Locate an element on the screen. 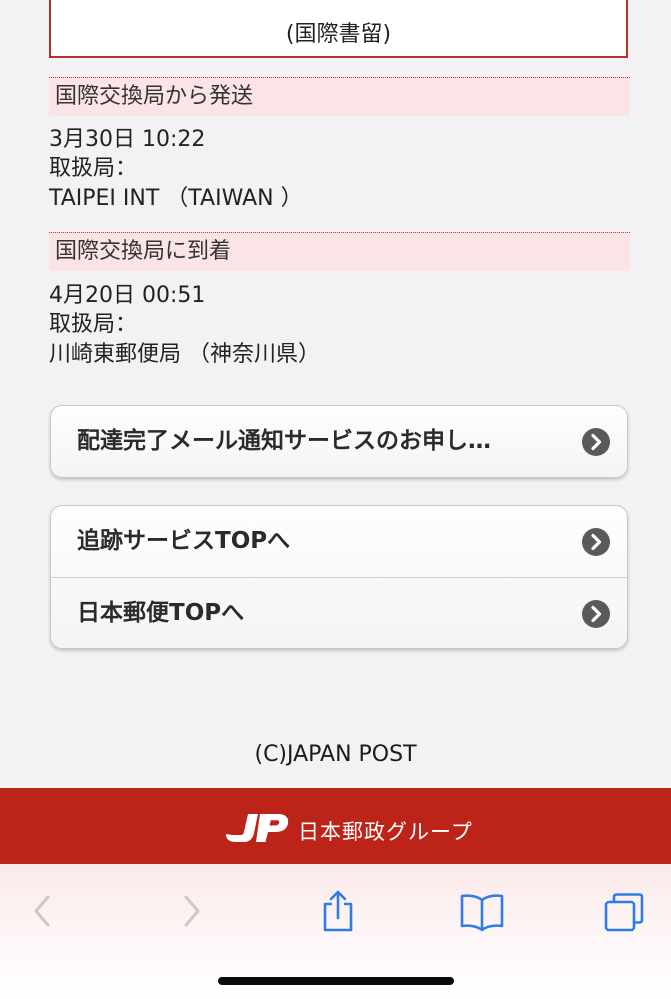  bookmarks-icon is located at coordinates (482, 911).